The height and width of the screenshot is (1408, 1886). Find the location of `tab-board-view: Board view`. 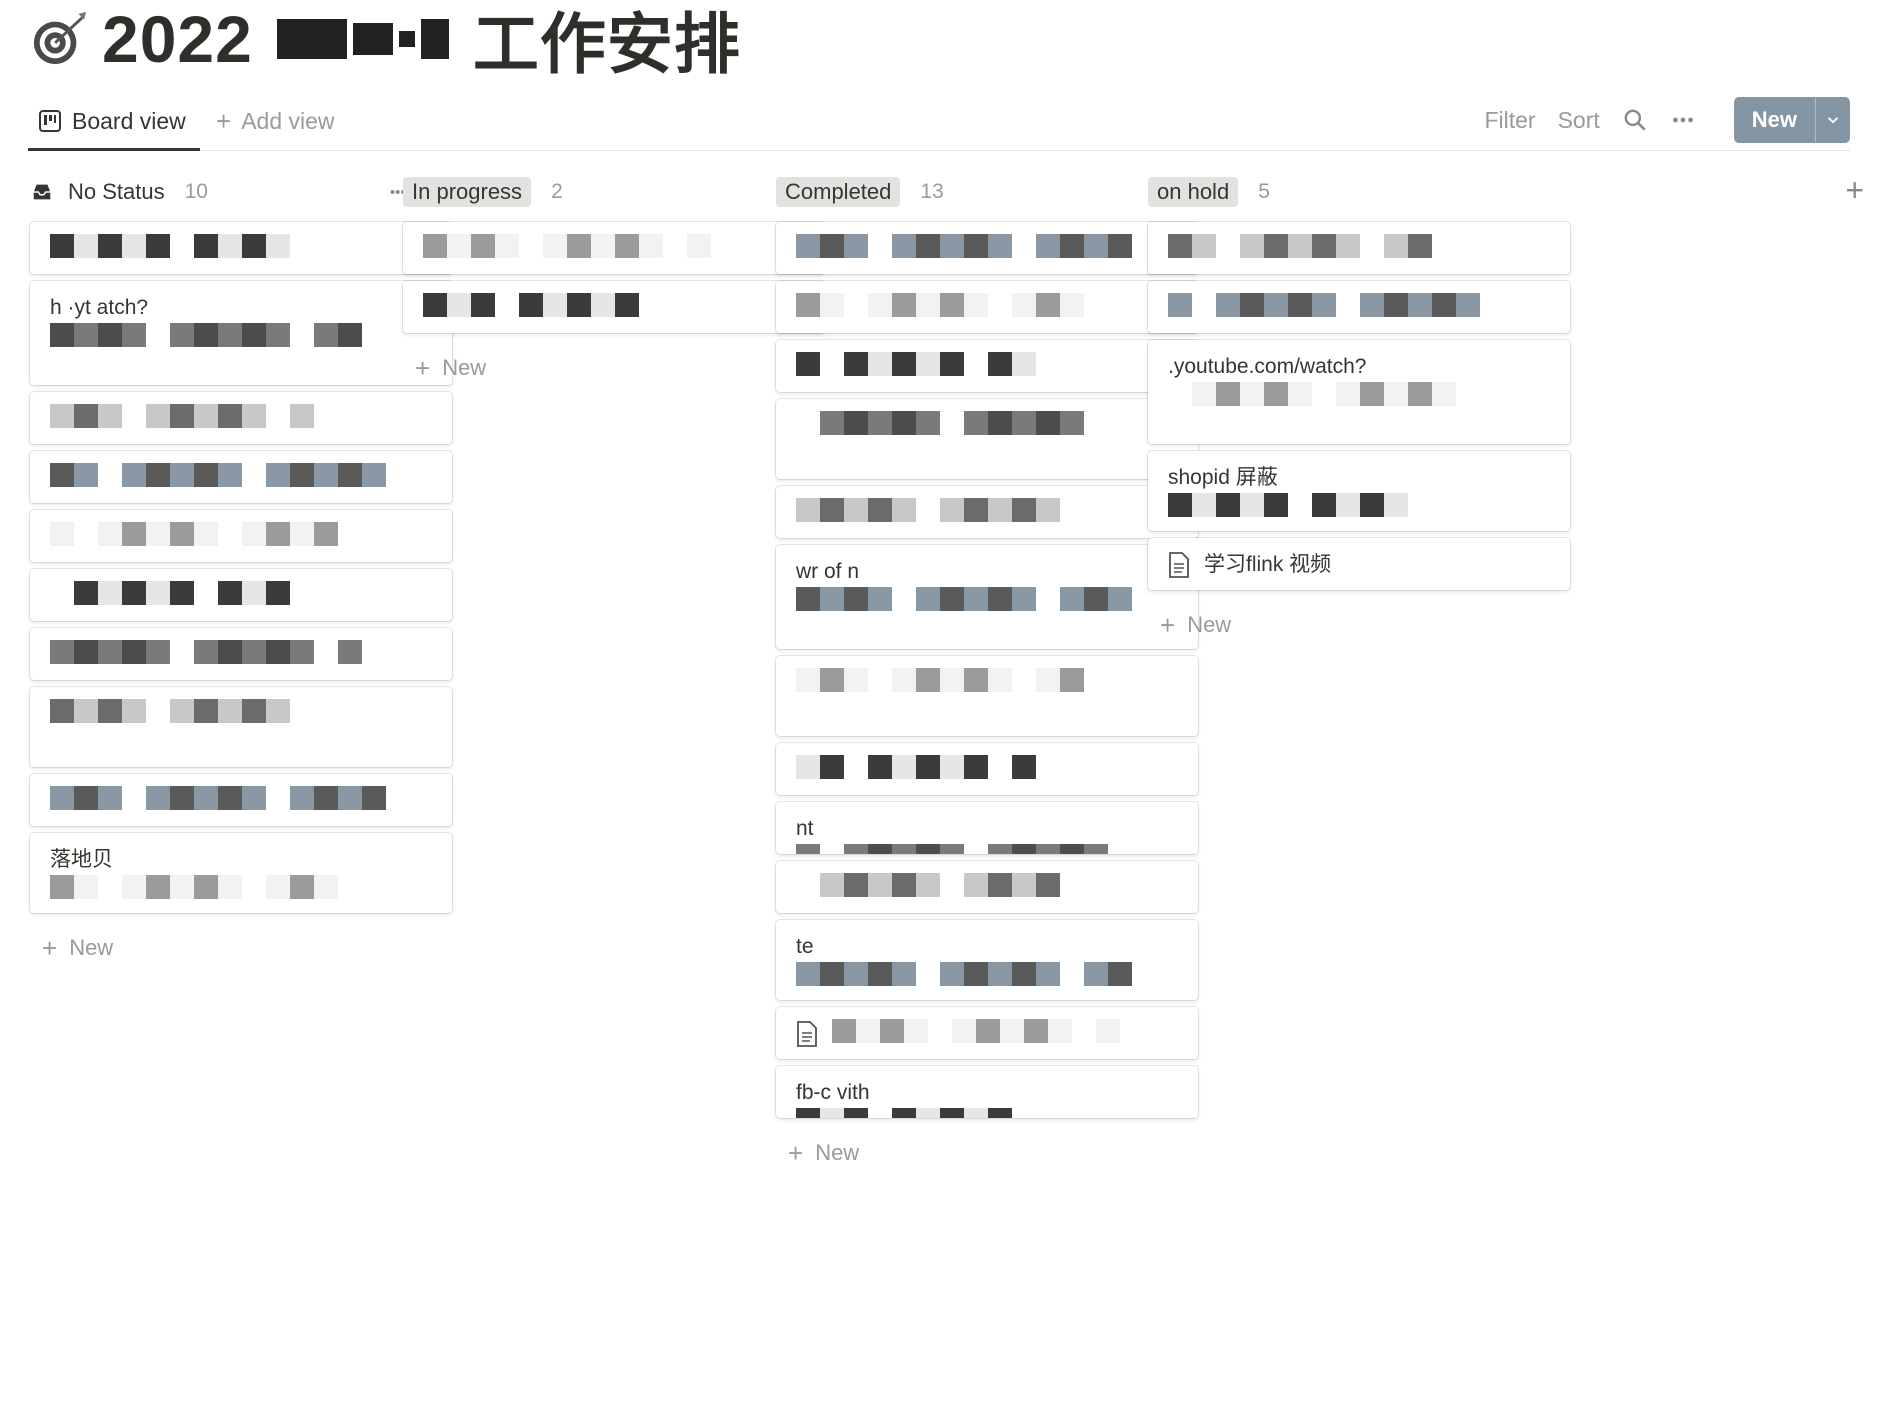

tab-board-view: Board view is located at coordinates (114, 121).